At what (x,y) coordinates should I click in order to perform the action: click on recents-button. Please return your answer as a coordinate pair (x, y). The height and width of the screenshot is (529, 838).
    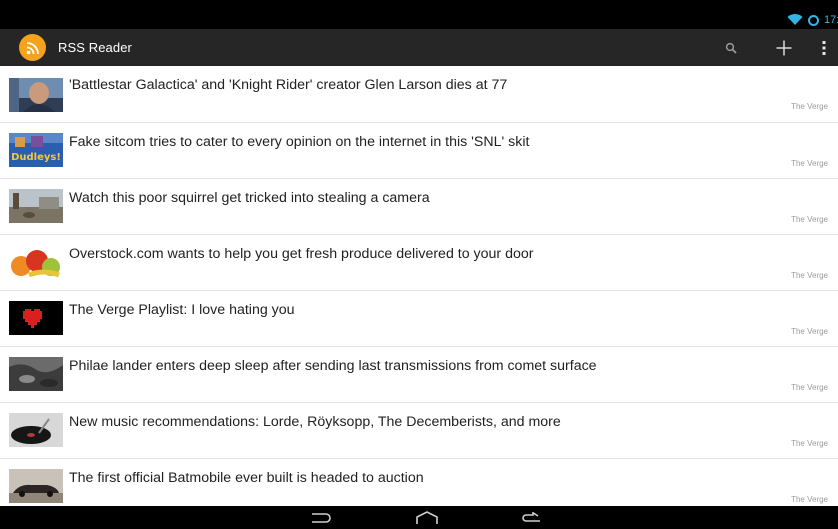
    Looking at the image, I should click on (533, 517).